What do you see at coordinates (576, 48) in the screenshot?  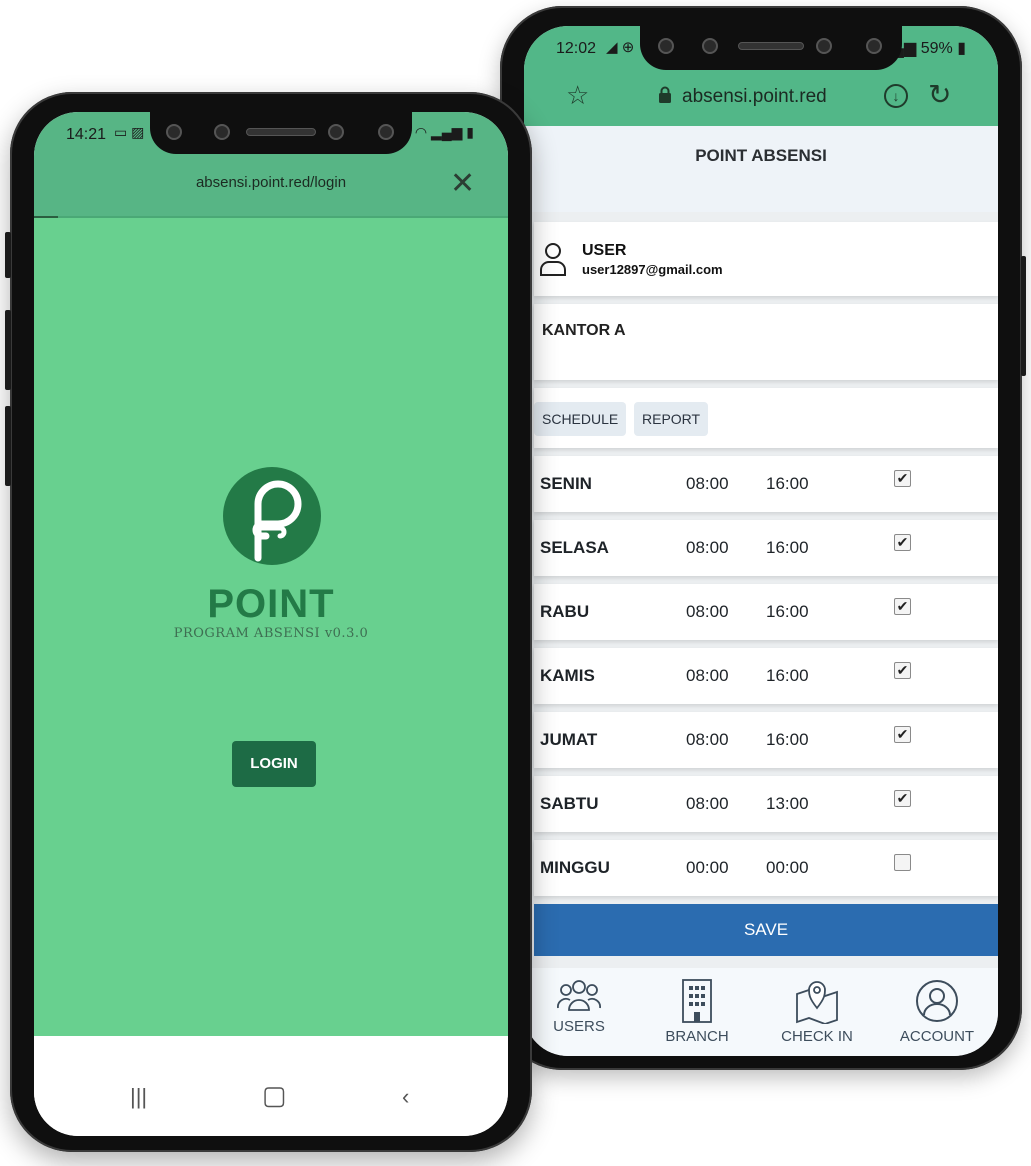 I see `status-time: 12:02` at bounding box center [576, 48].